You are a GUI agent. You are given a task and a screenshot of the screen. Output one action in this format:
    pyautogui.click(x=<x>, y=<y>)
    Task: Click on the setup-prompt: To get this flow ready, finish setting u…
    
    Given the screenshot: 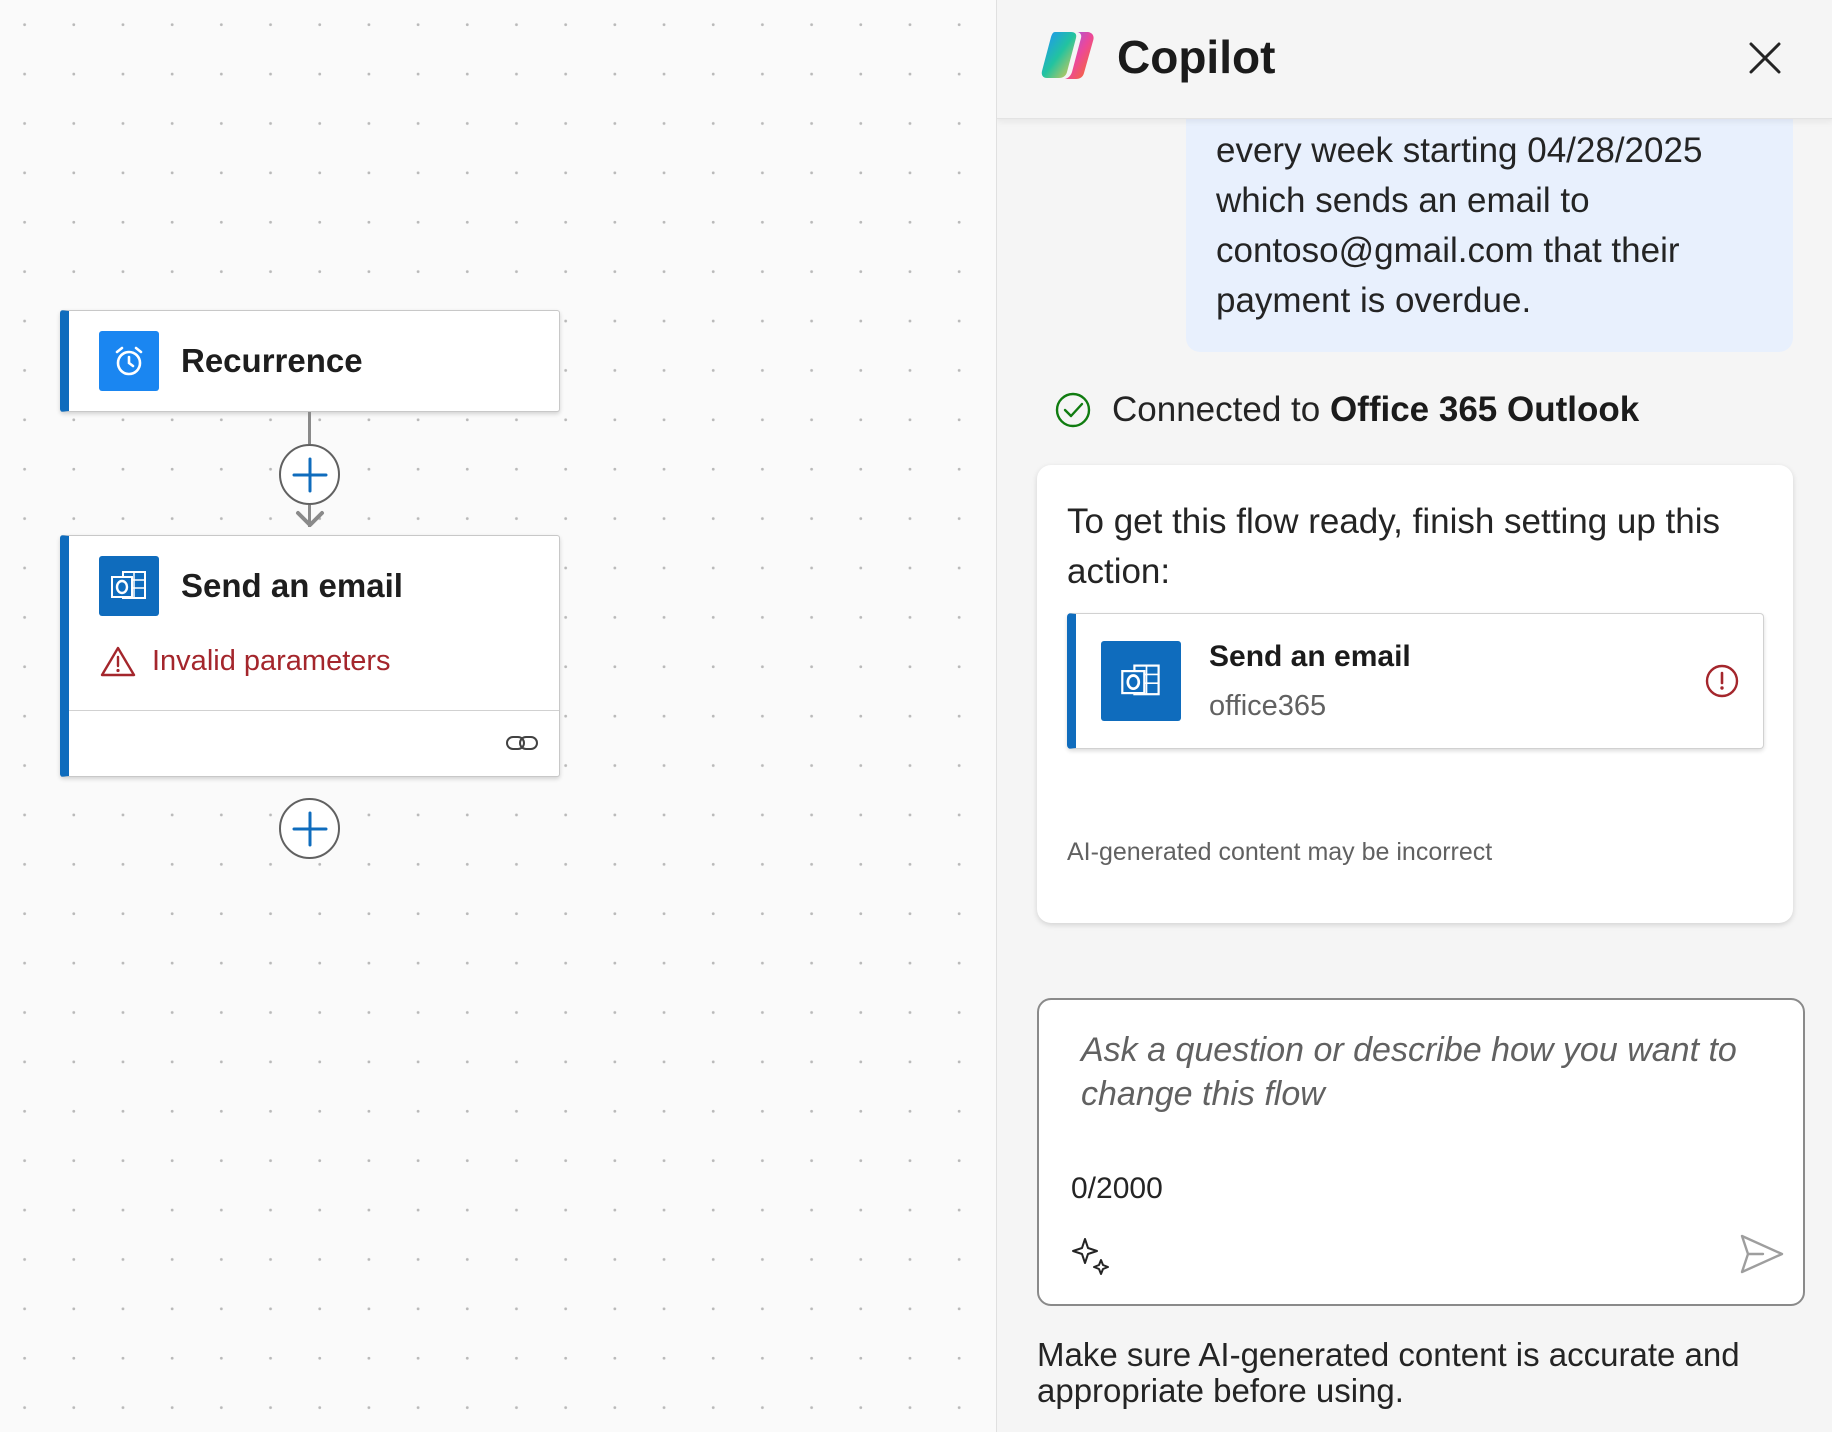 What is the action you would take?
    pyautogui.click(x=1394, y=546)
    